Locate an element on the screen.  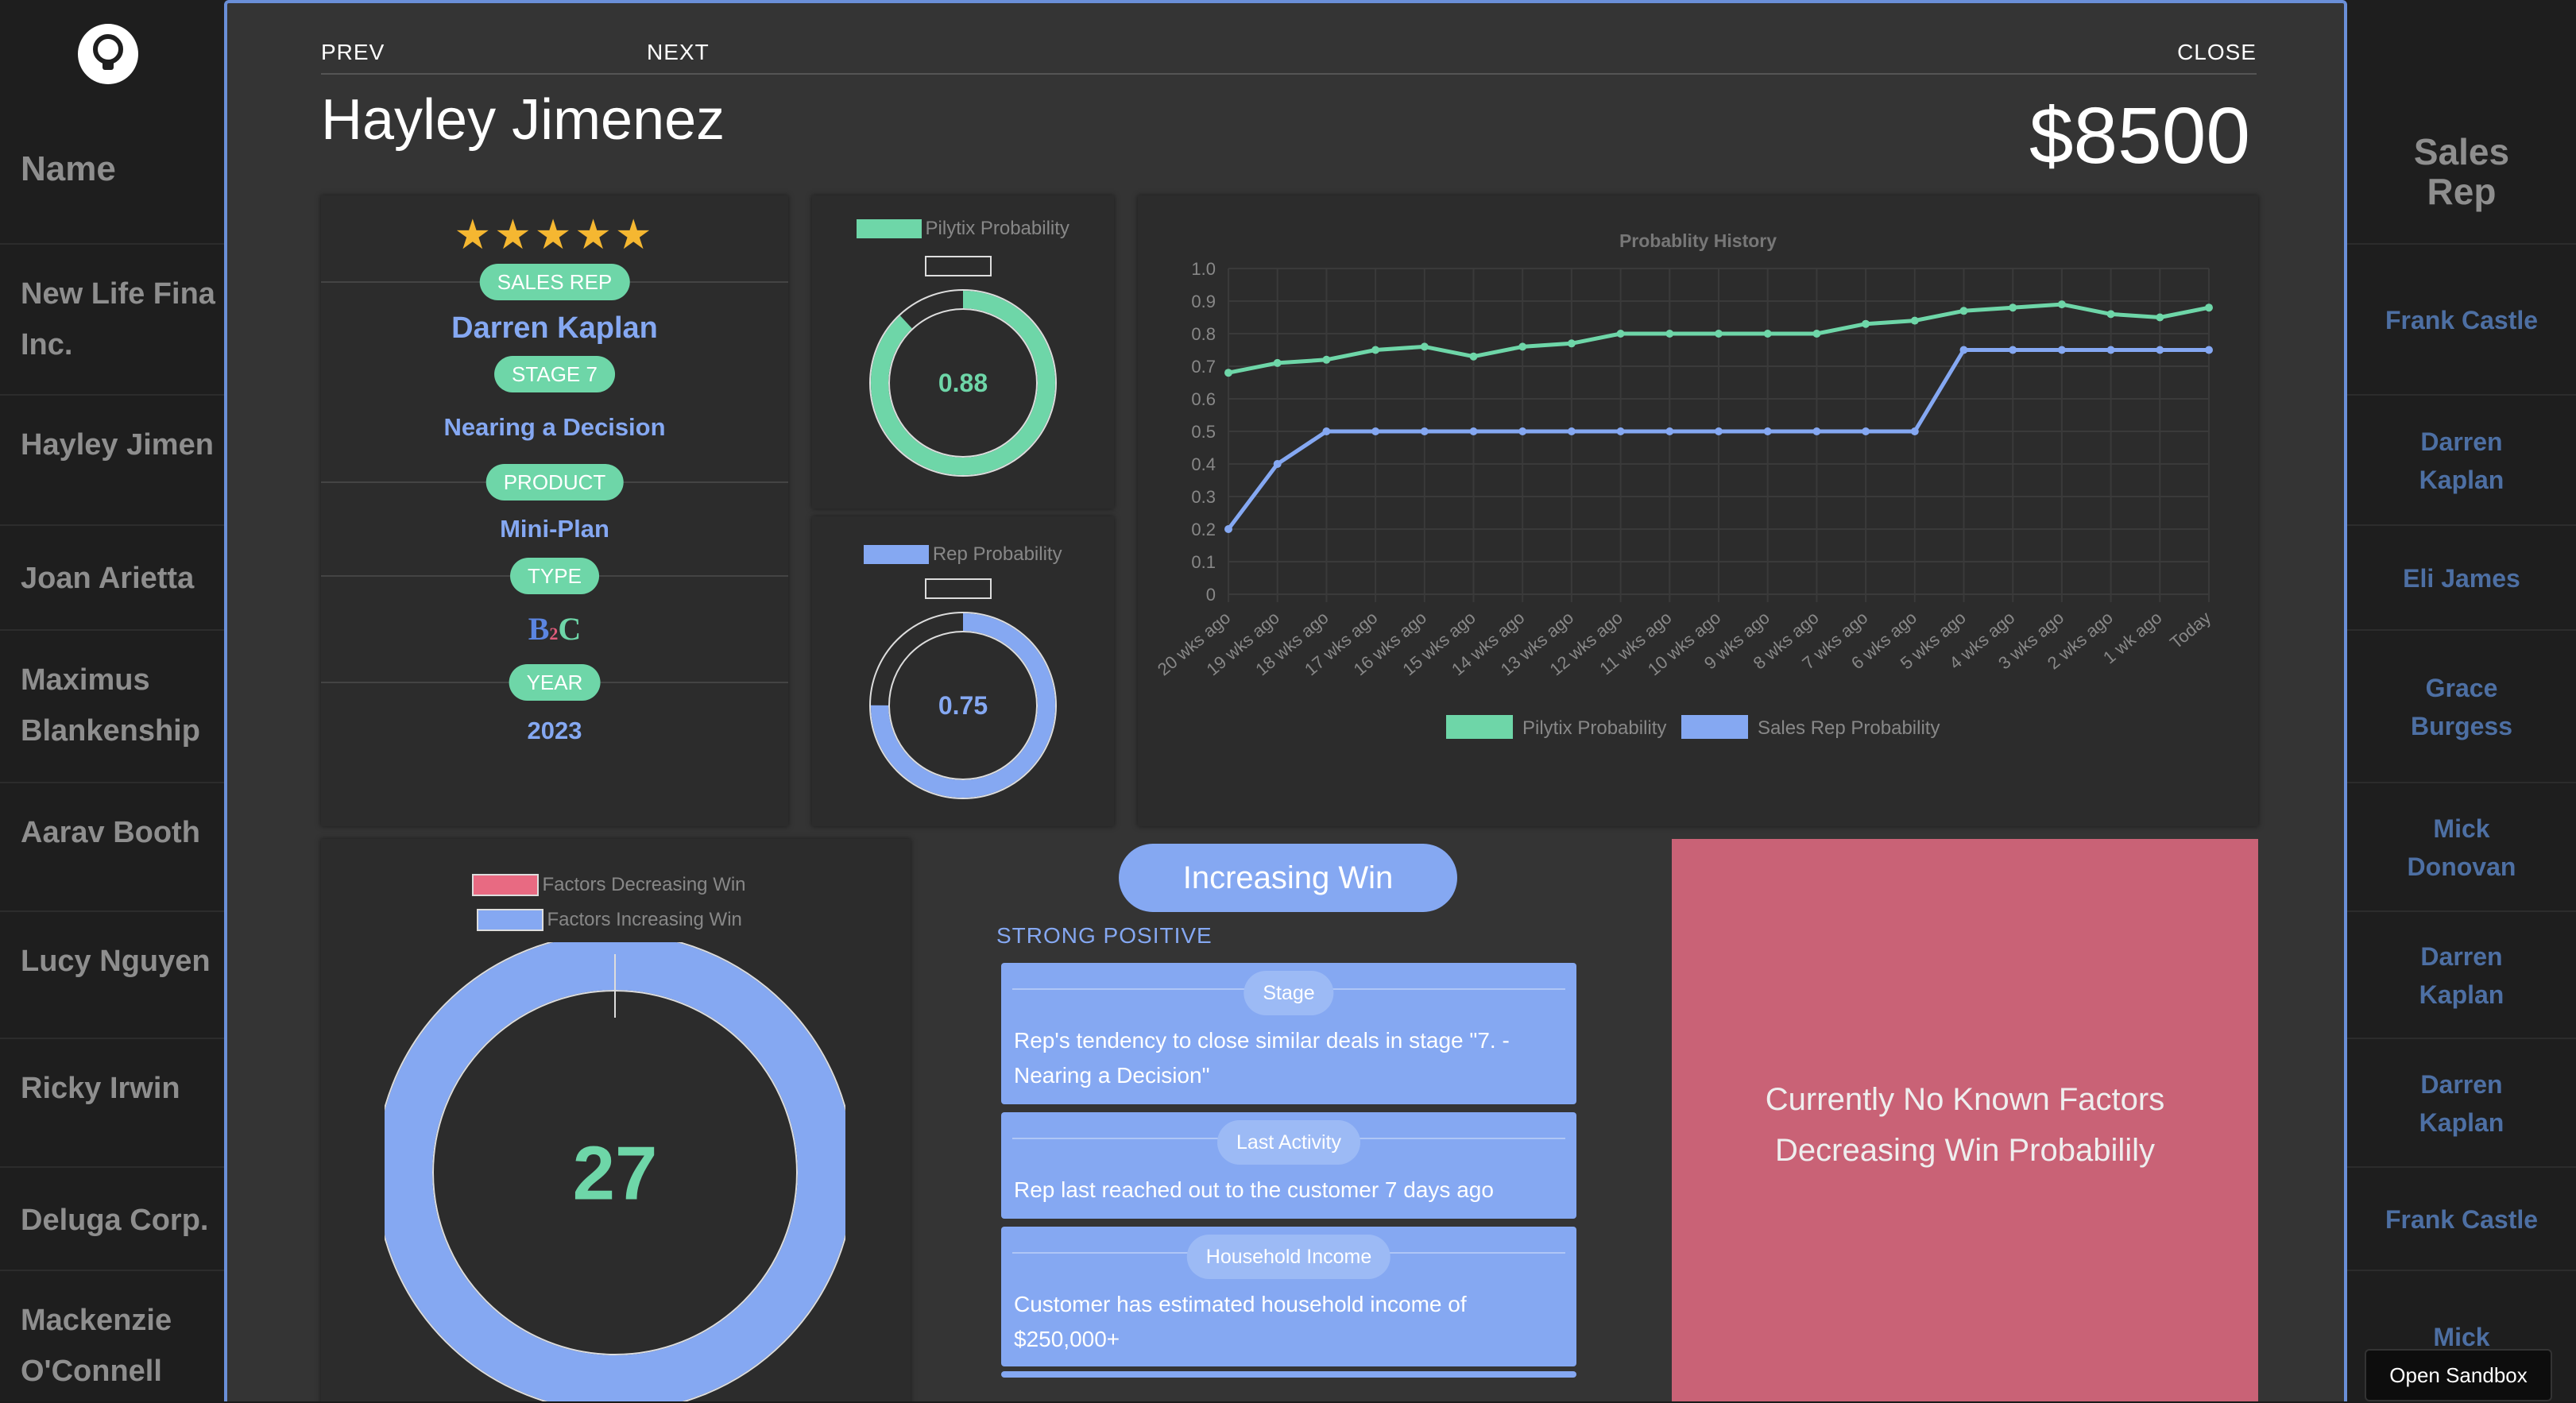
increasing-legend-swatch is located at coordinates (510, 920).